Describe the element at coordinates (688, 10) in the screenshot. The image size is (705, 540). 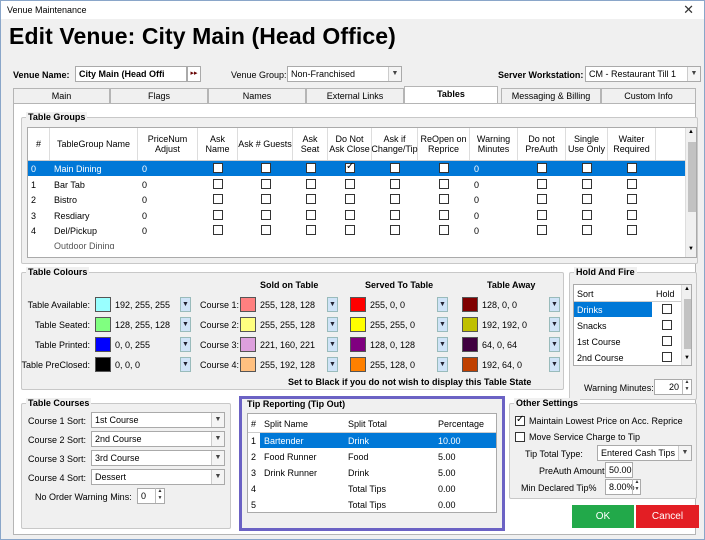
I see `close-icon: ✕` at that location.